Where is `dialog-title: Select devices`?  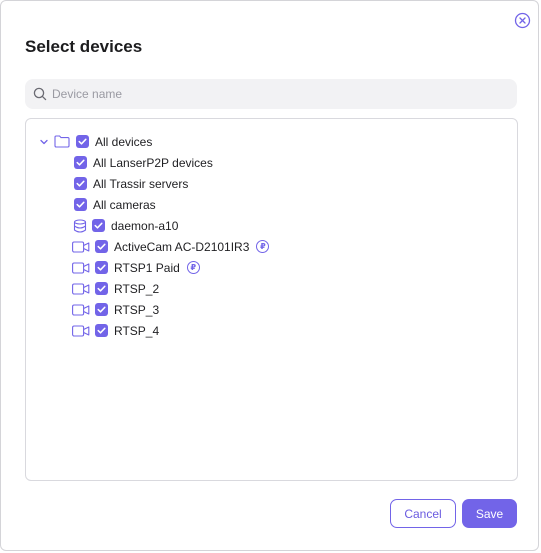
dialog-title: Select devices is located at coordinates (84, 46).